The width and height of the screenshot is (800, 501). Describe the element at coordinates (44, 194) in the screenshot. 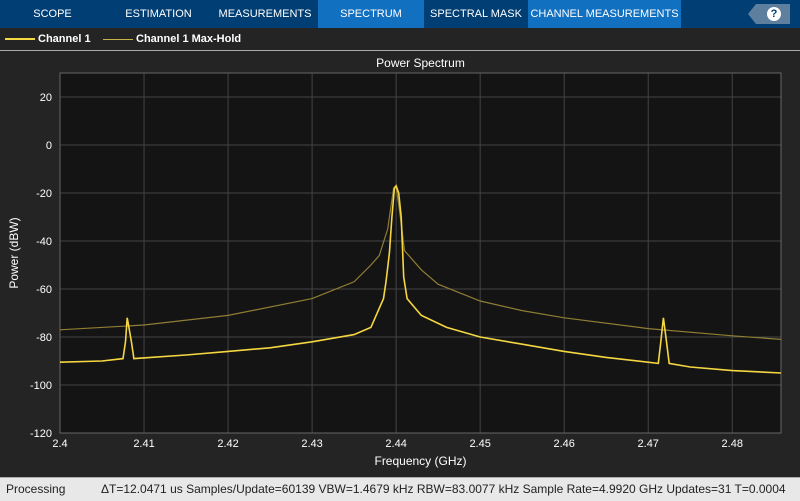

I see `y-tick-label: -20` at that location.